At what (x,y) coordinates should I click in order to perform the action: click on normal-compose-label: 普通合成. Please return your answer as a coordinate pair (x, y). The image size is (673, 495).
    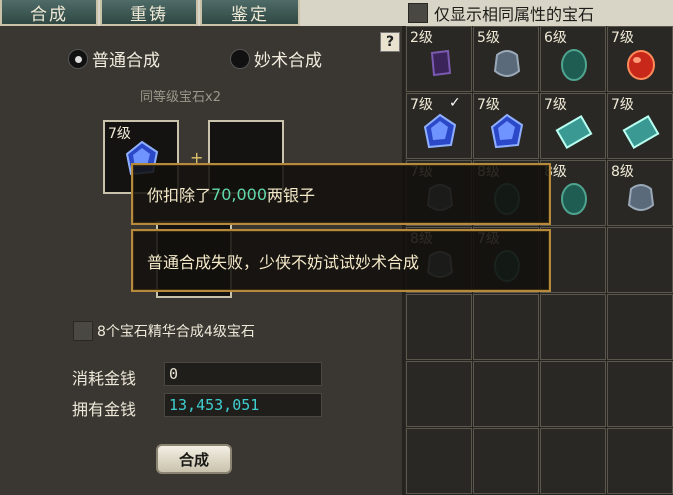
    Looking at the image, I should click on (126, 61).